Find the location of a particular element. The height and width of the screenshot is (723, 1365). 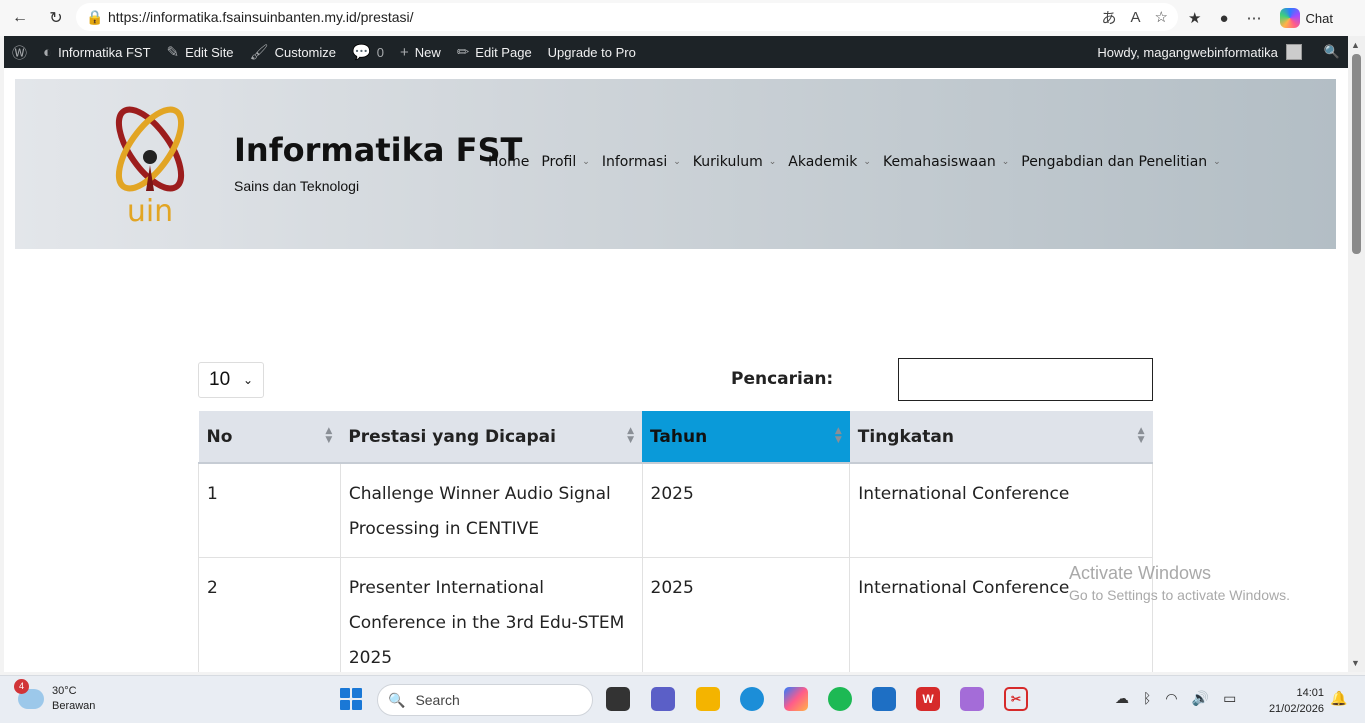

photos-icon is located at coordinates (972, 699).